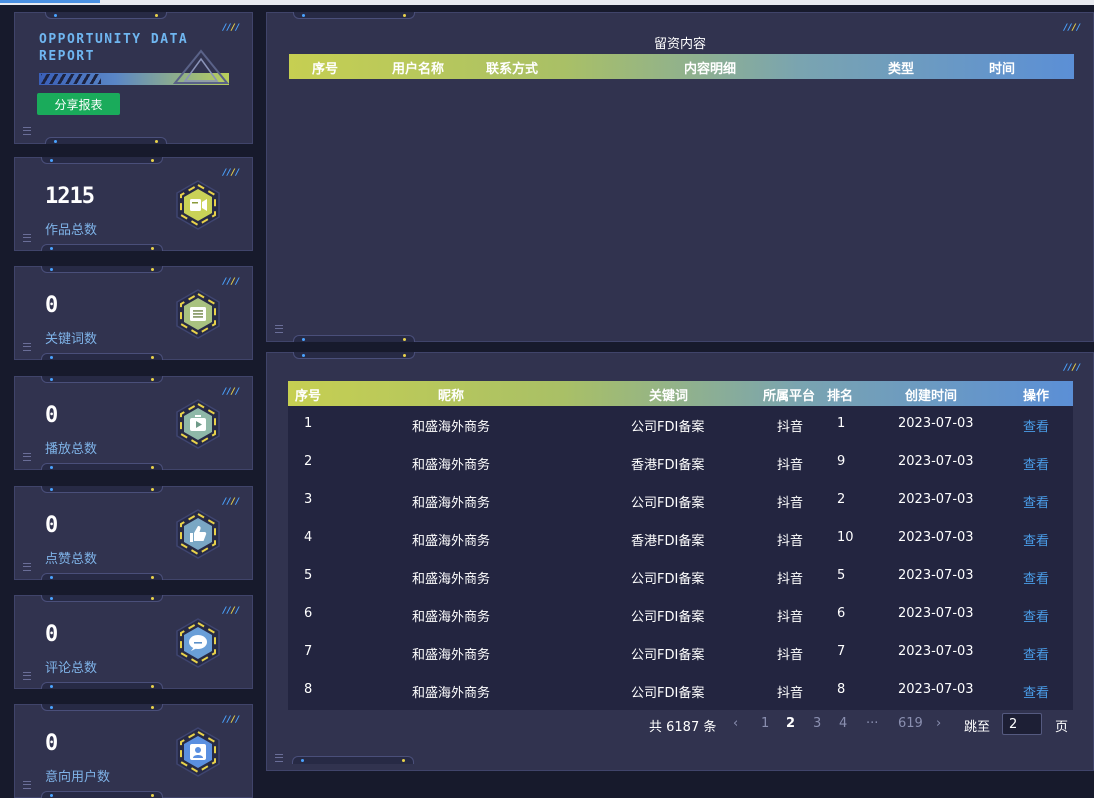 The image size is (1094, 798). I want to click on table-row: 2 和盛海外商务 香港FDI备案 抖音 9 2023-07-03 查看, so click(680, 463).